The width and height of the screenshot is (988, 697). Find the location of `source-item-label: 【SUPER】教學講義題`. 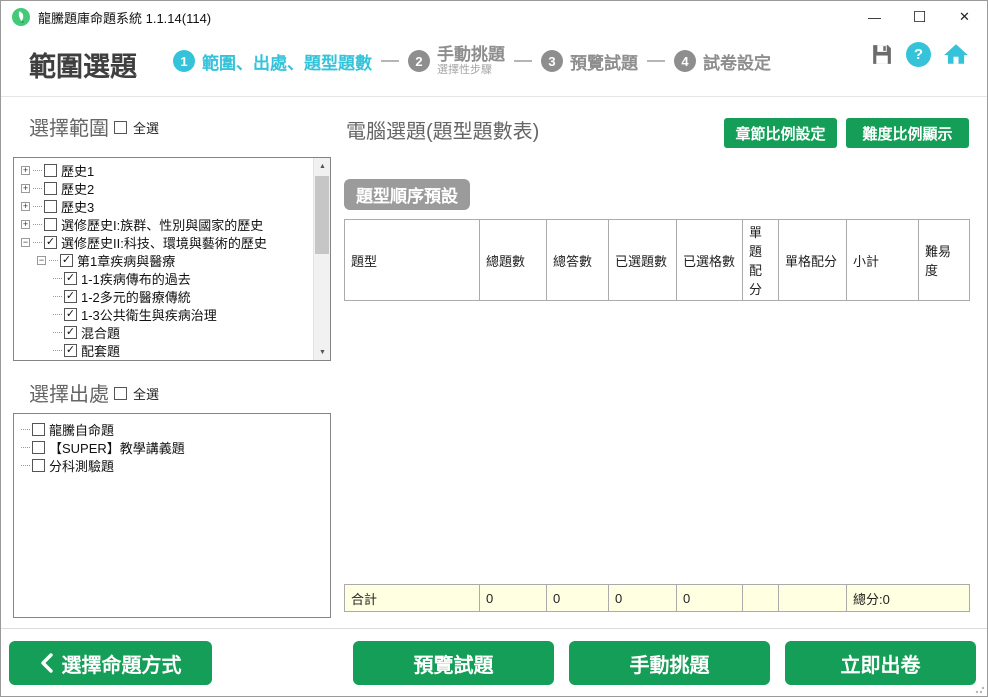

source-item-label: 【SUPER】教學講義題 is located at coordinates (117, 447).